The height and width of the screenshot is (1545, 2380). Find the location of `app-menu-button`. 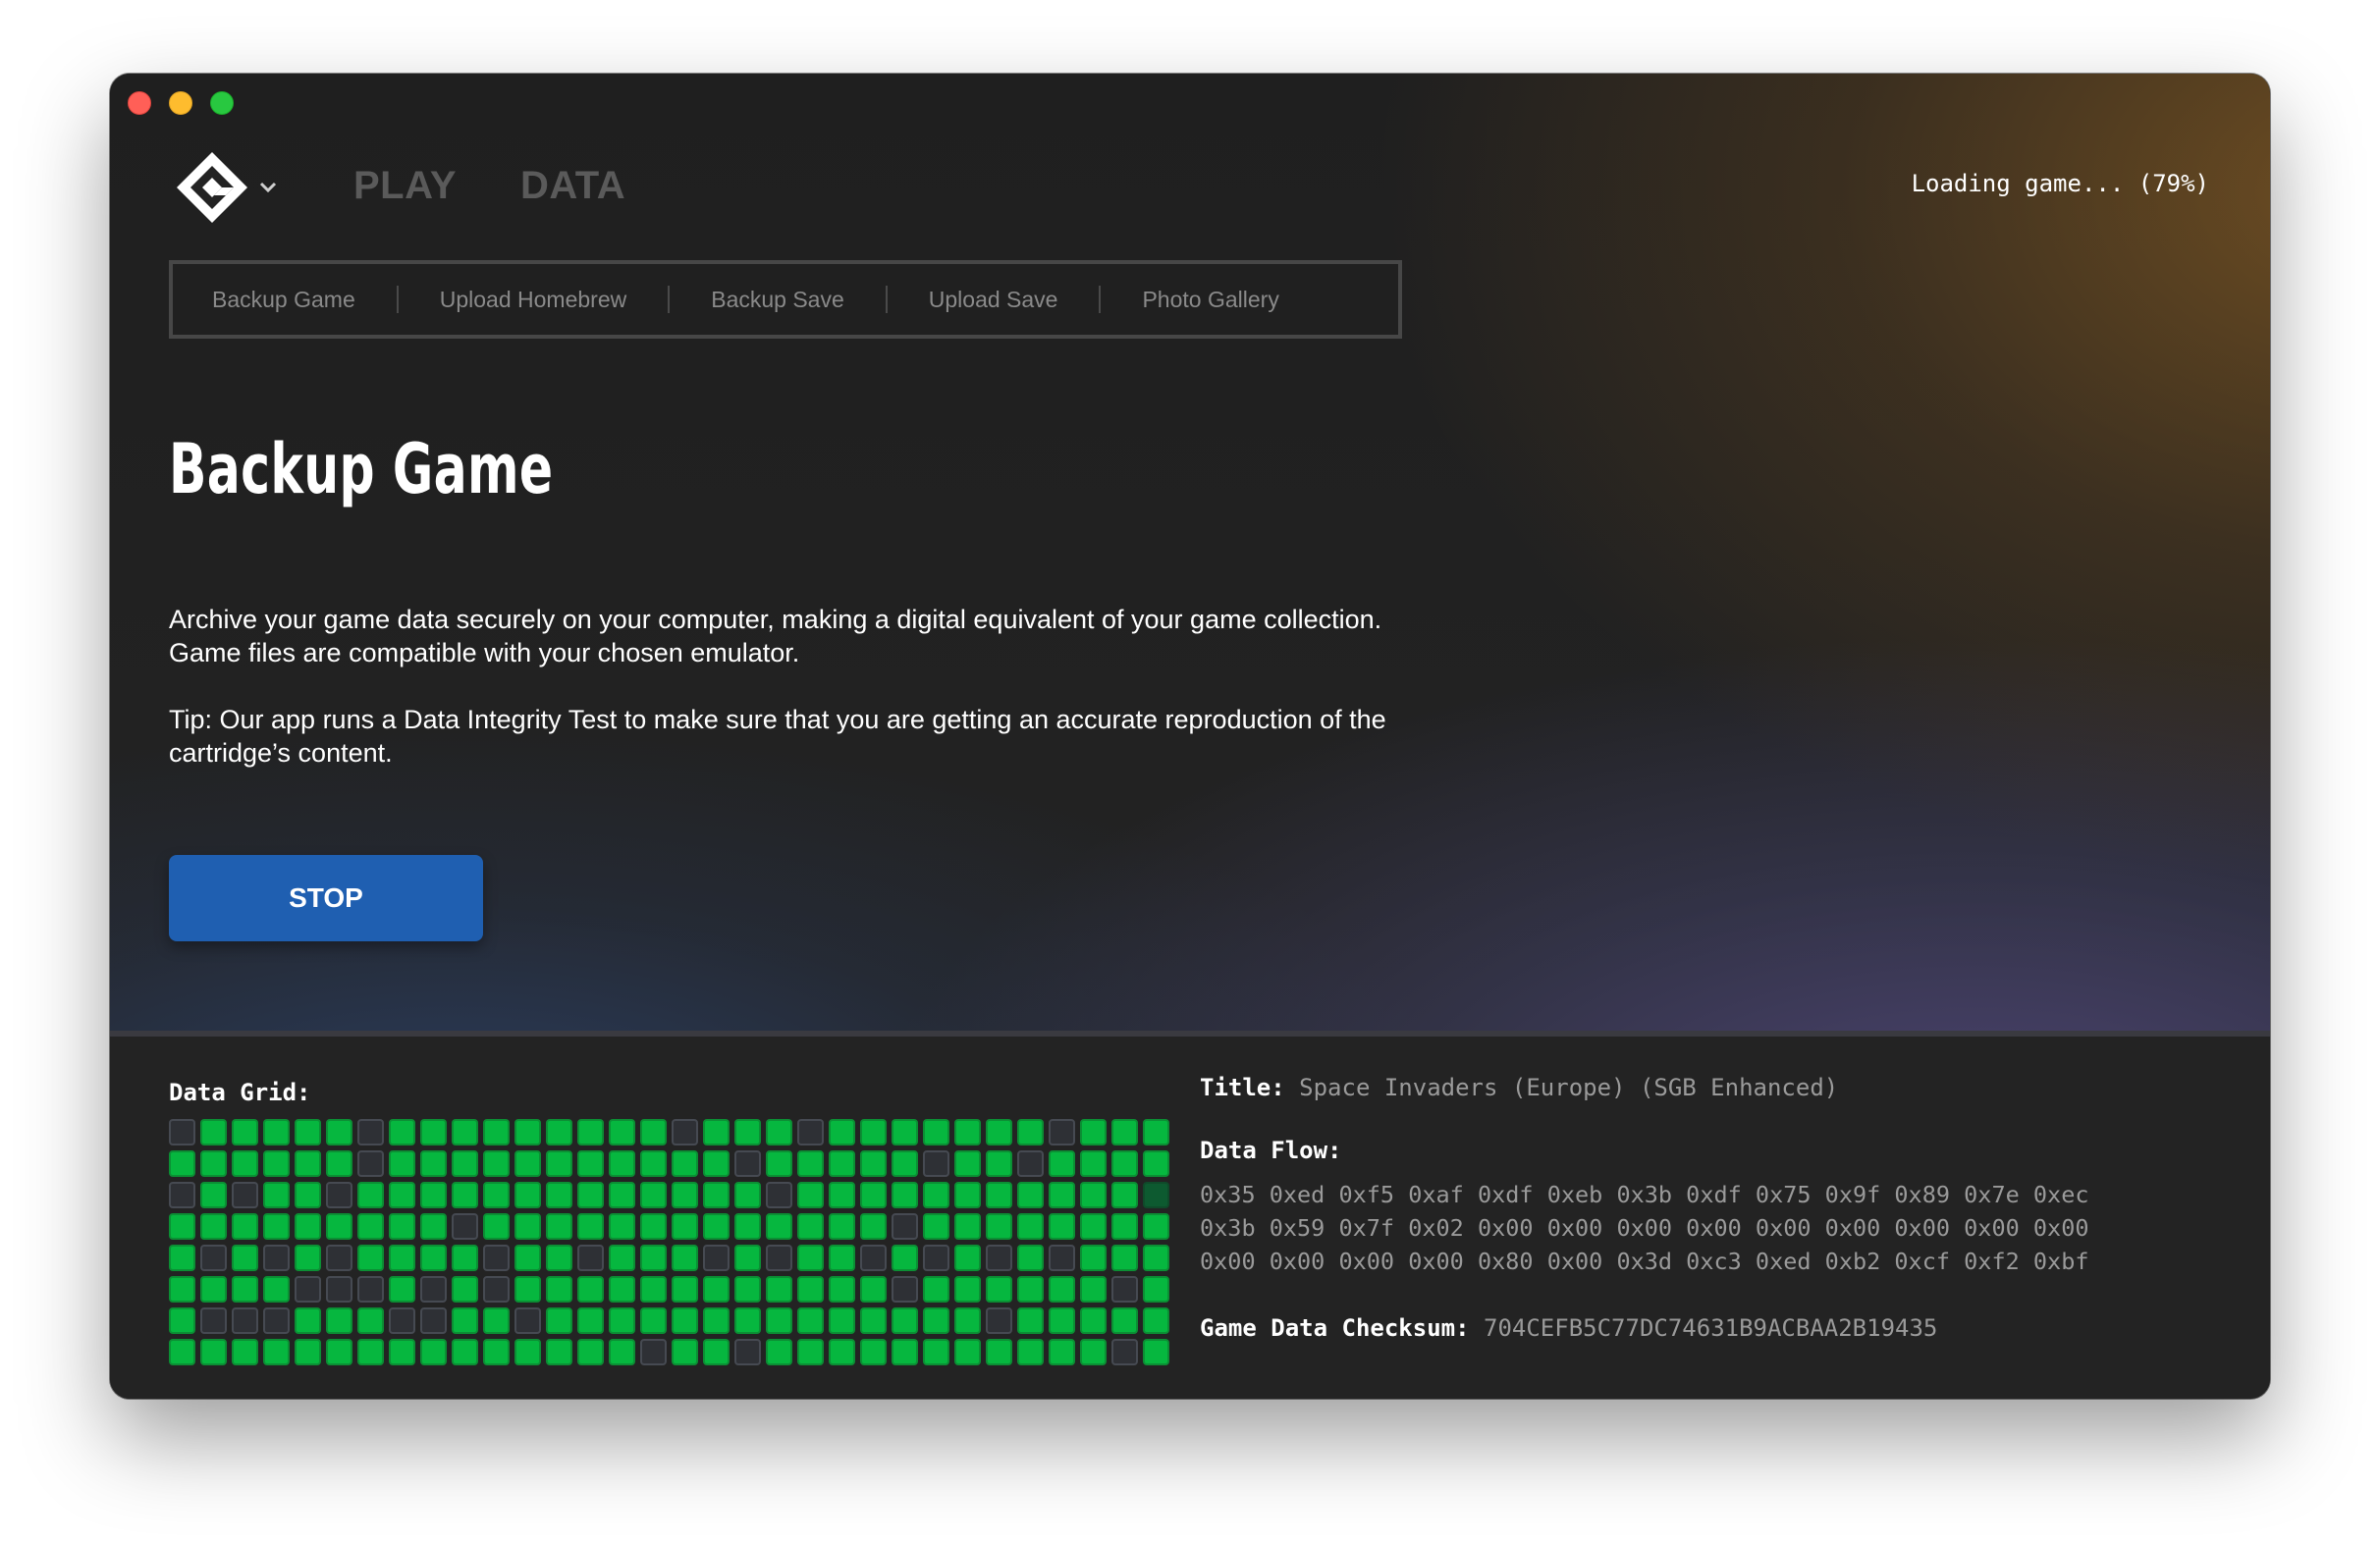

app-menu-button is located at coordinates (227, 188).